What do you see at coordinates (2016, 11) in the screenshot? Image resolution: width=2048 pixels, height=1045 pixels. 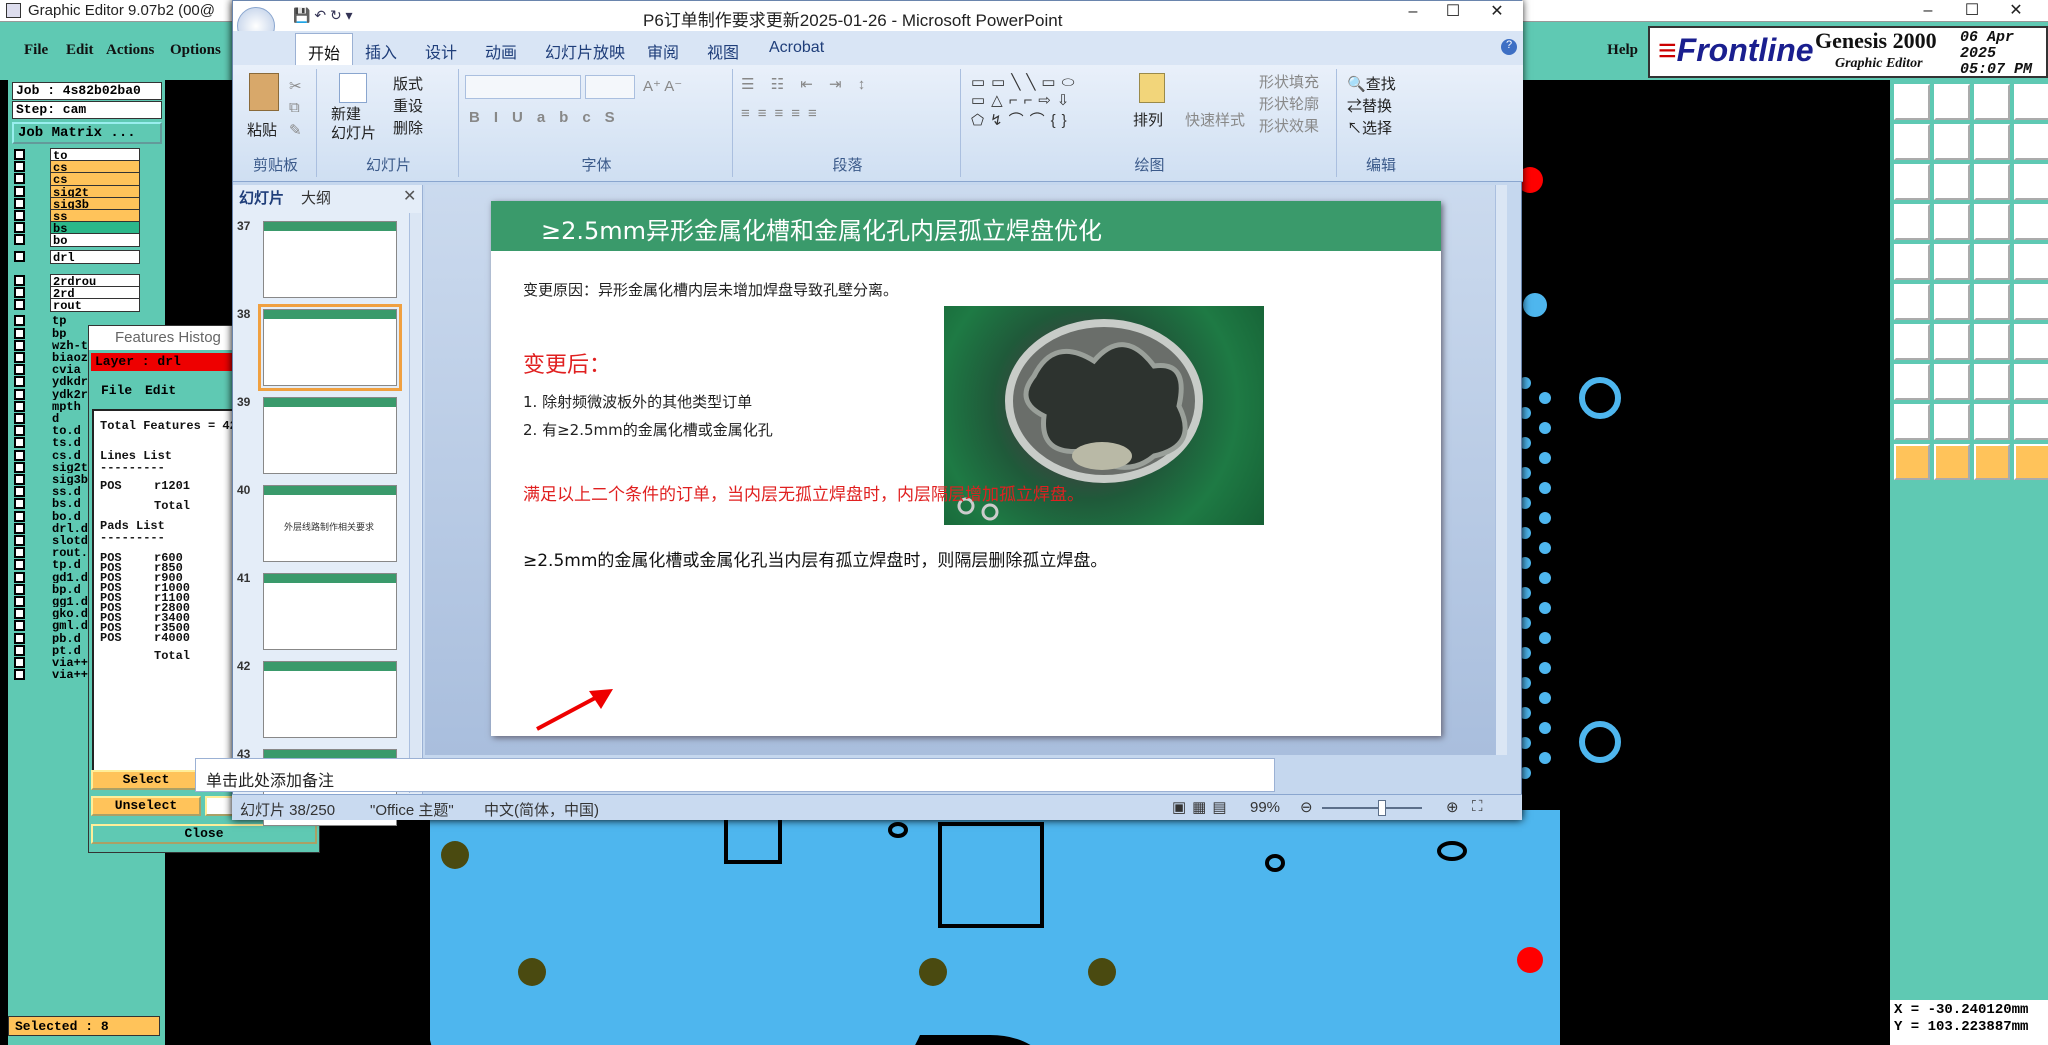 I see `close-icon: ✕` at bounding box center [2016, 11].